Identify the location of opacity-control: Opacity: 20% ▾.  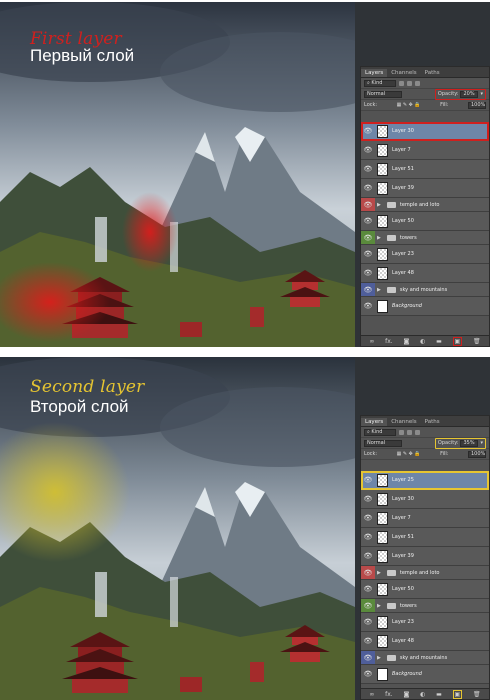
(460, 94).